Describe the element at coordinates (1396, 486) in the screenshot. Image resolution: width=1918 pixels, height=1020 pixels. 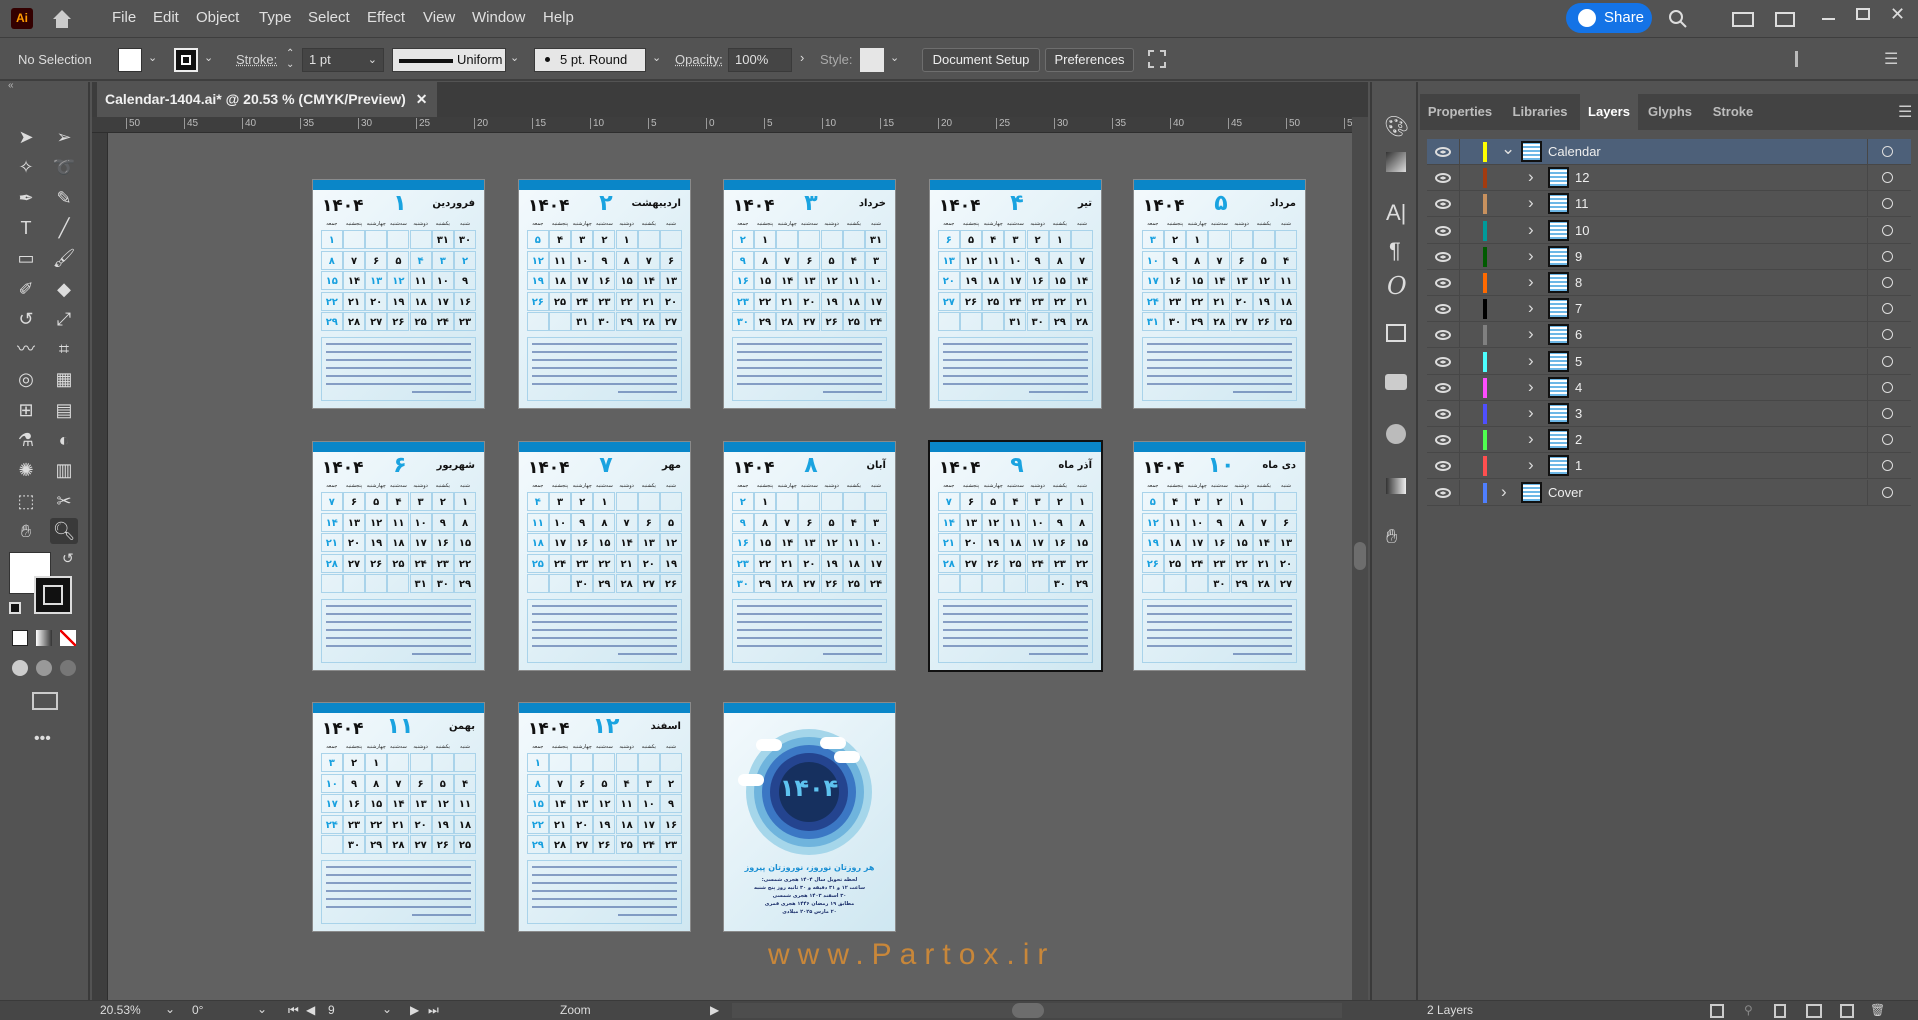
I see `gradient-panel-icon` at that location.